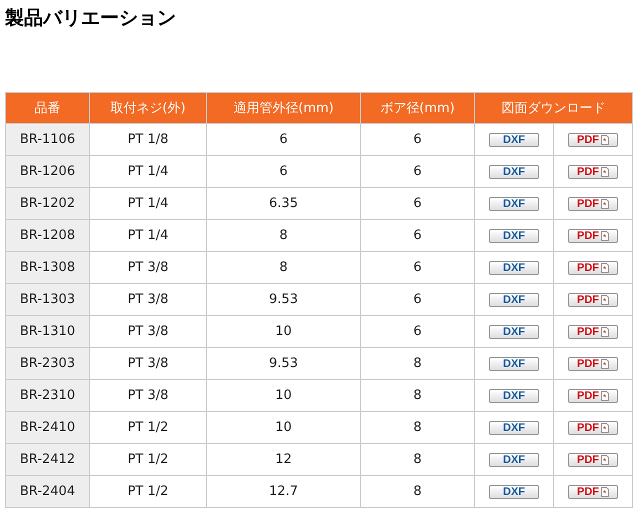 The height and width of the screenshot is (514, 644). I want to click on part-number-cell: BR-1202, so click(48, 204).